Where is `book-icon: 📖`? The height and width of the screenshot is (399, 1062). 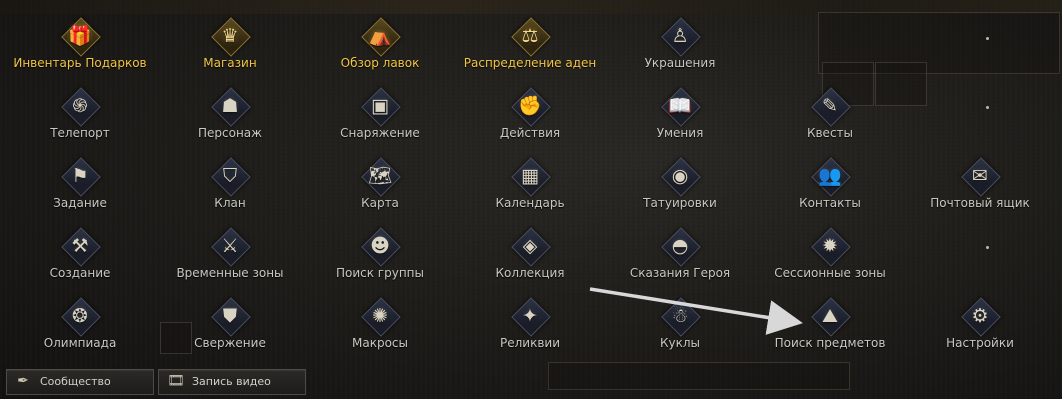 book-icon: 📖 is located at coordinates (681, 107).